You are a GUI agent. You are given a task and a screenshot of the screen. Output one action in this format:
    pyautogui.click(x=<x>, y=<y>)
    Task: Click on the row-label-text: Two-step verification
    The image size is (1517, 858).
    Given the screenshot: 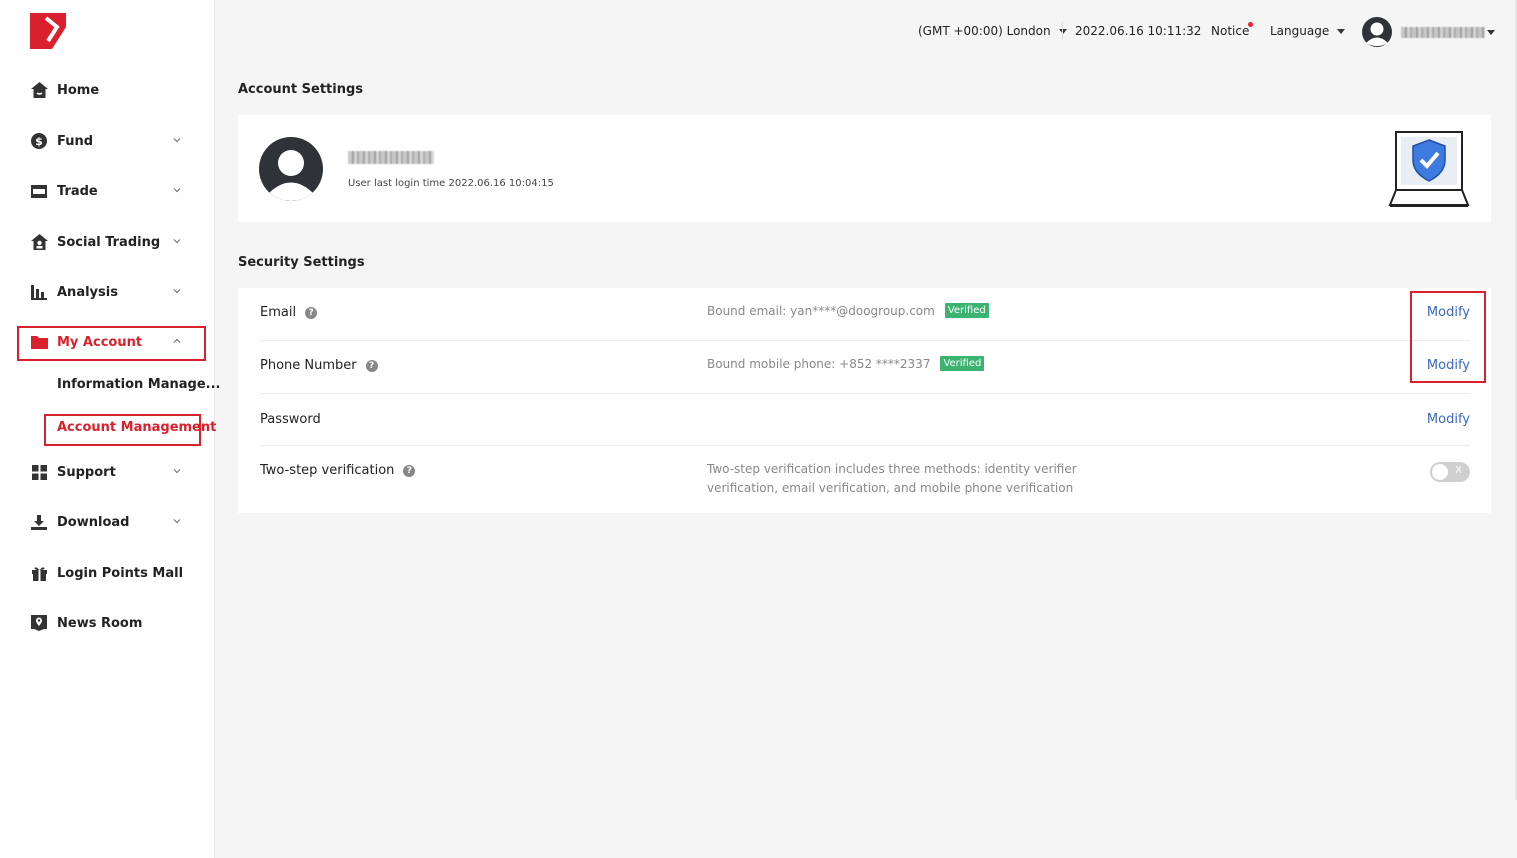 What is the action you would take?
    pyautogui.click(x=327, y=470)
    